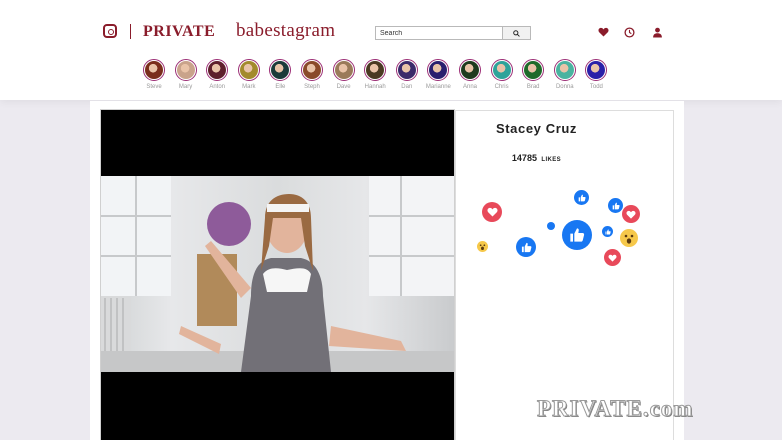 The image size is (782, 440). I want to click on story-item: Anna, so click(470, 74).